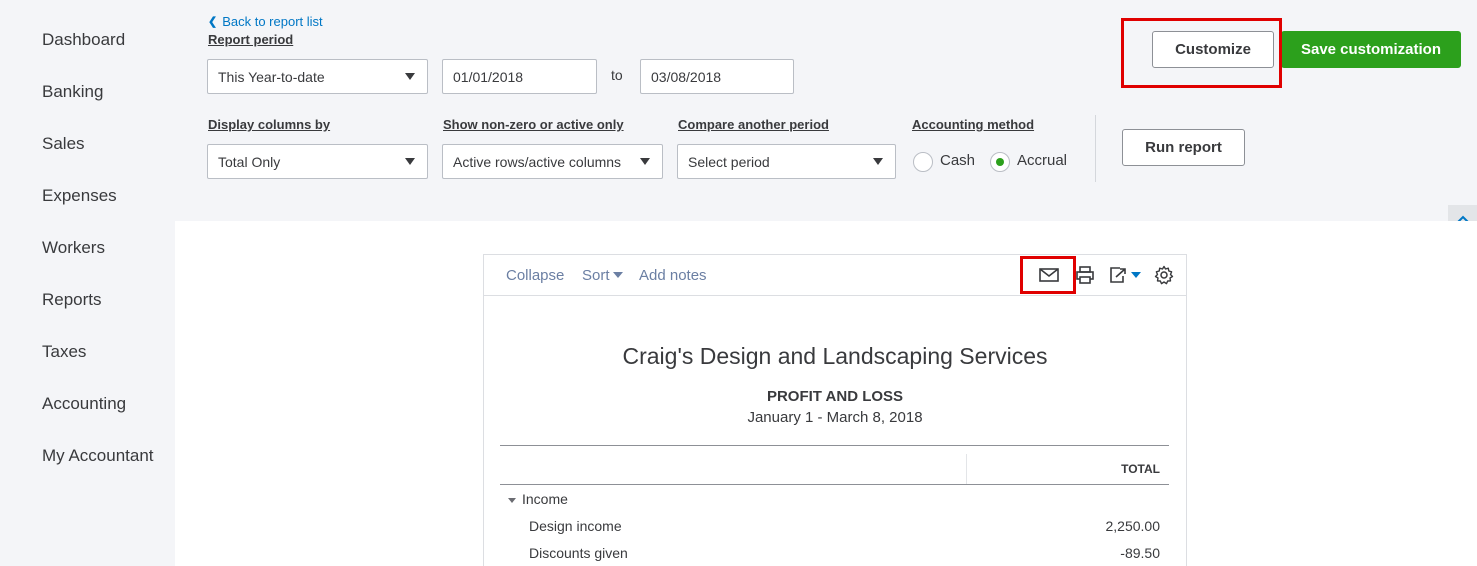 The image size is (1477, 566). I want to click on email-icon, so click(1049, 275).